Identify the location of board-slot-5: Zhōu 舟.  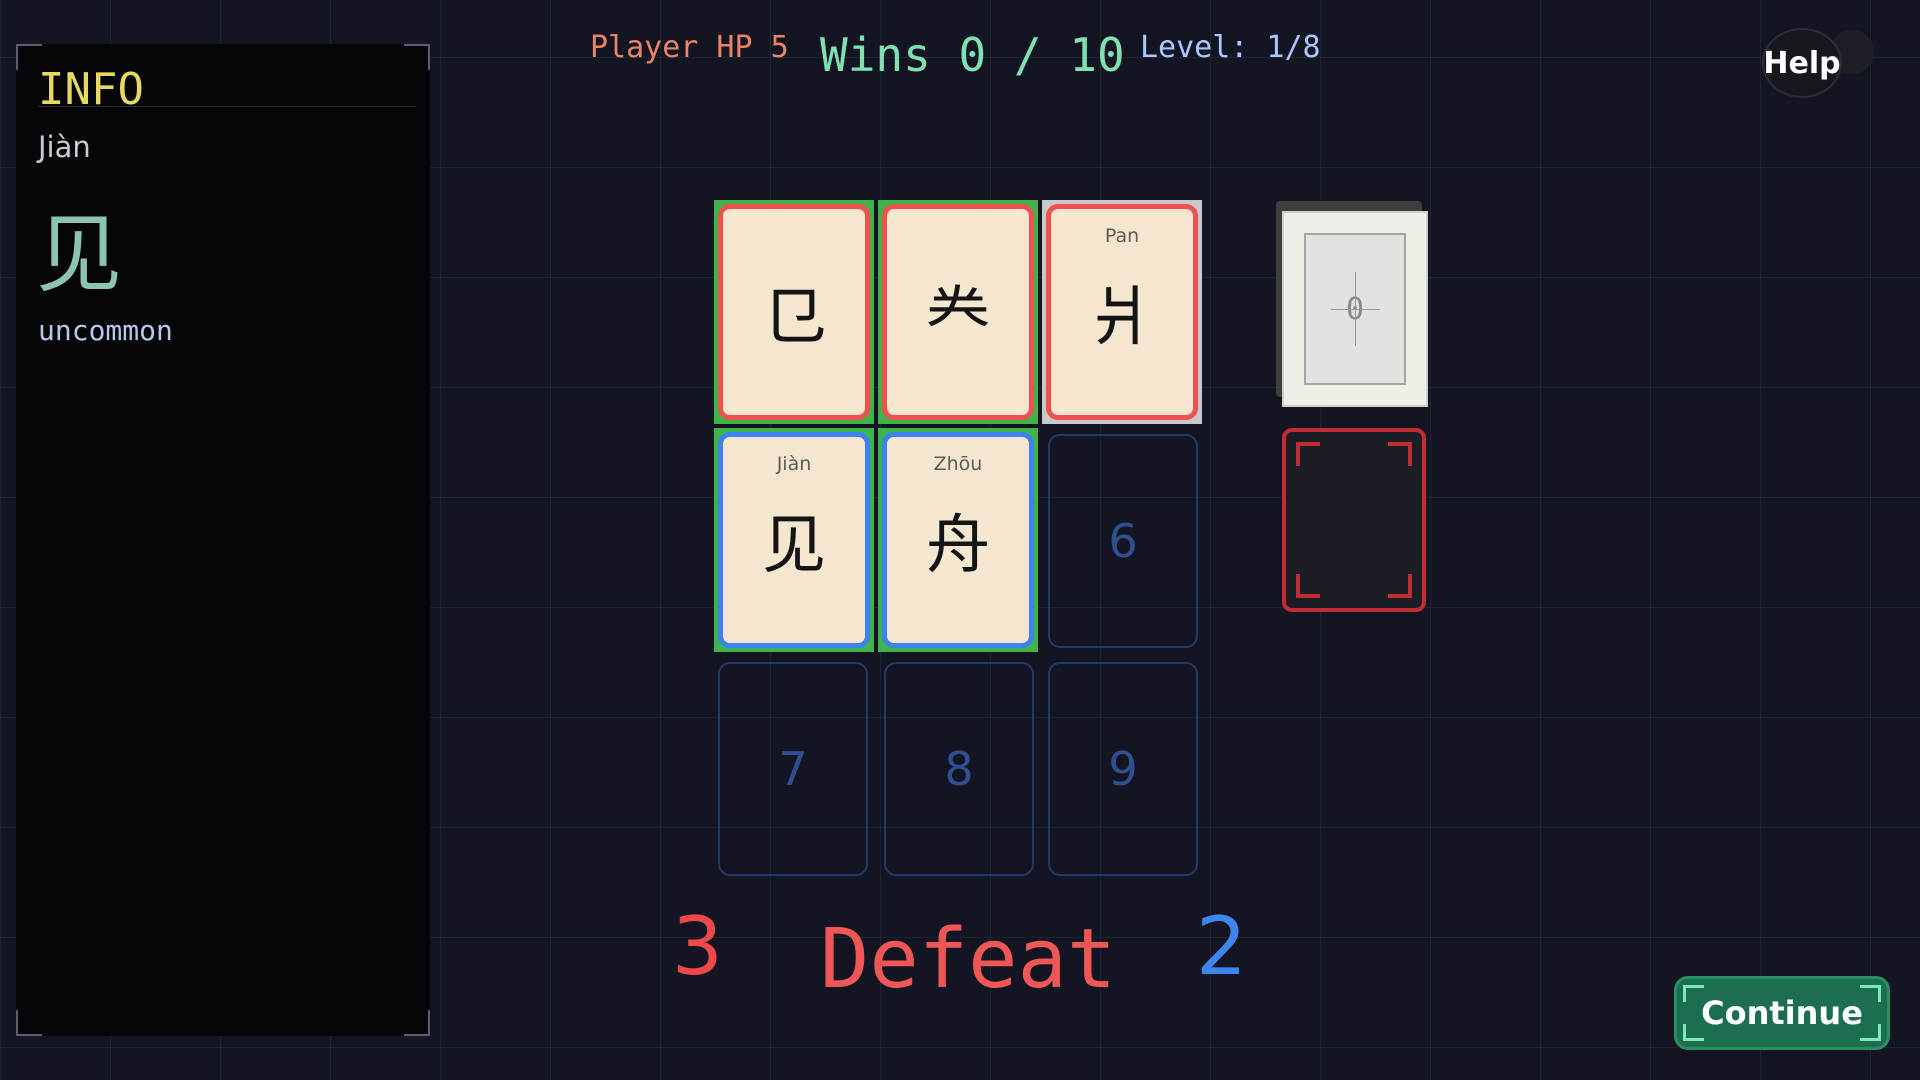
(958, 540).